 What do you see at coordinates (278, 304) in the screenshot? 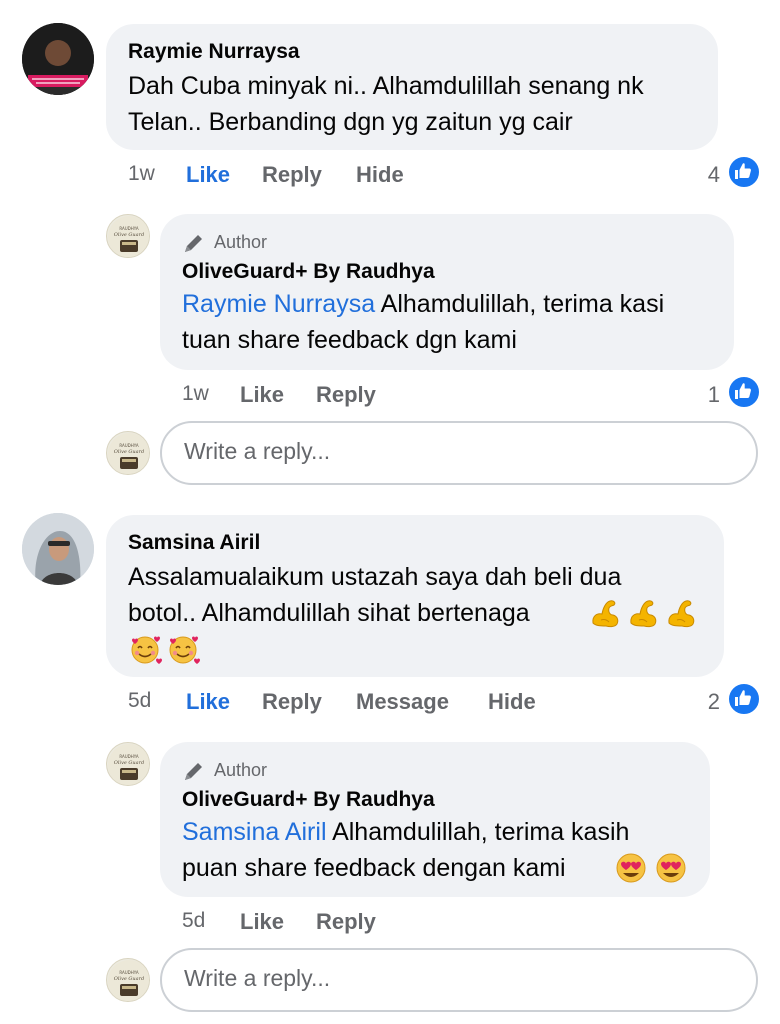
I see `mention-link: Raymie Nurraysa` at bounding box center [278, 304].